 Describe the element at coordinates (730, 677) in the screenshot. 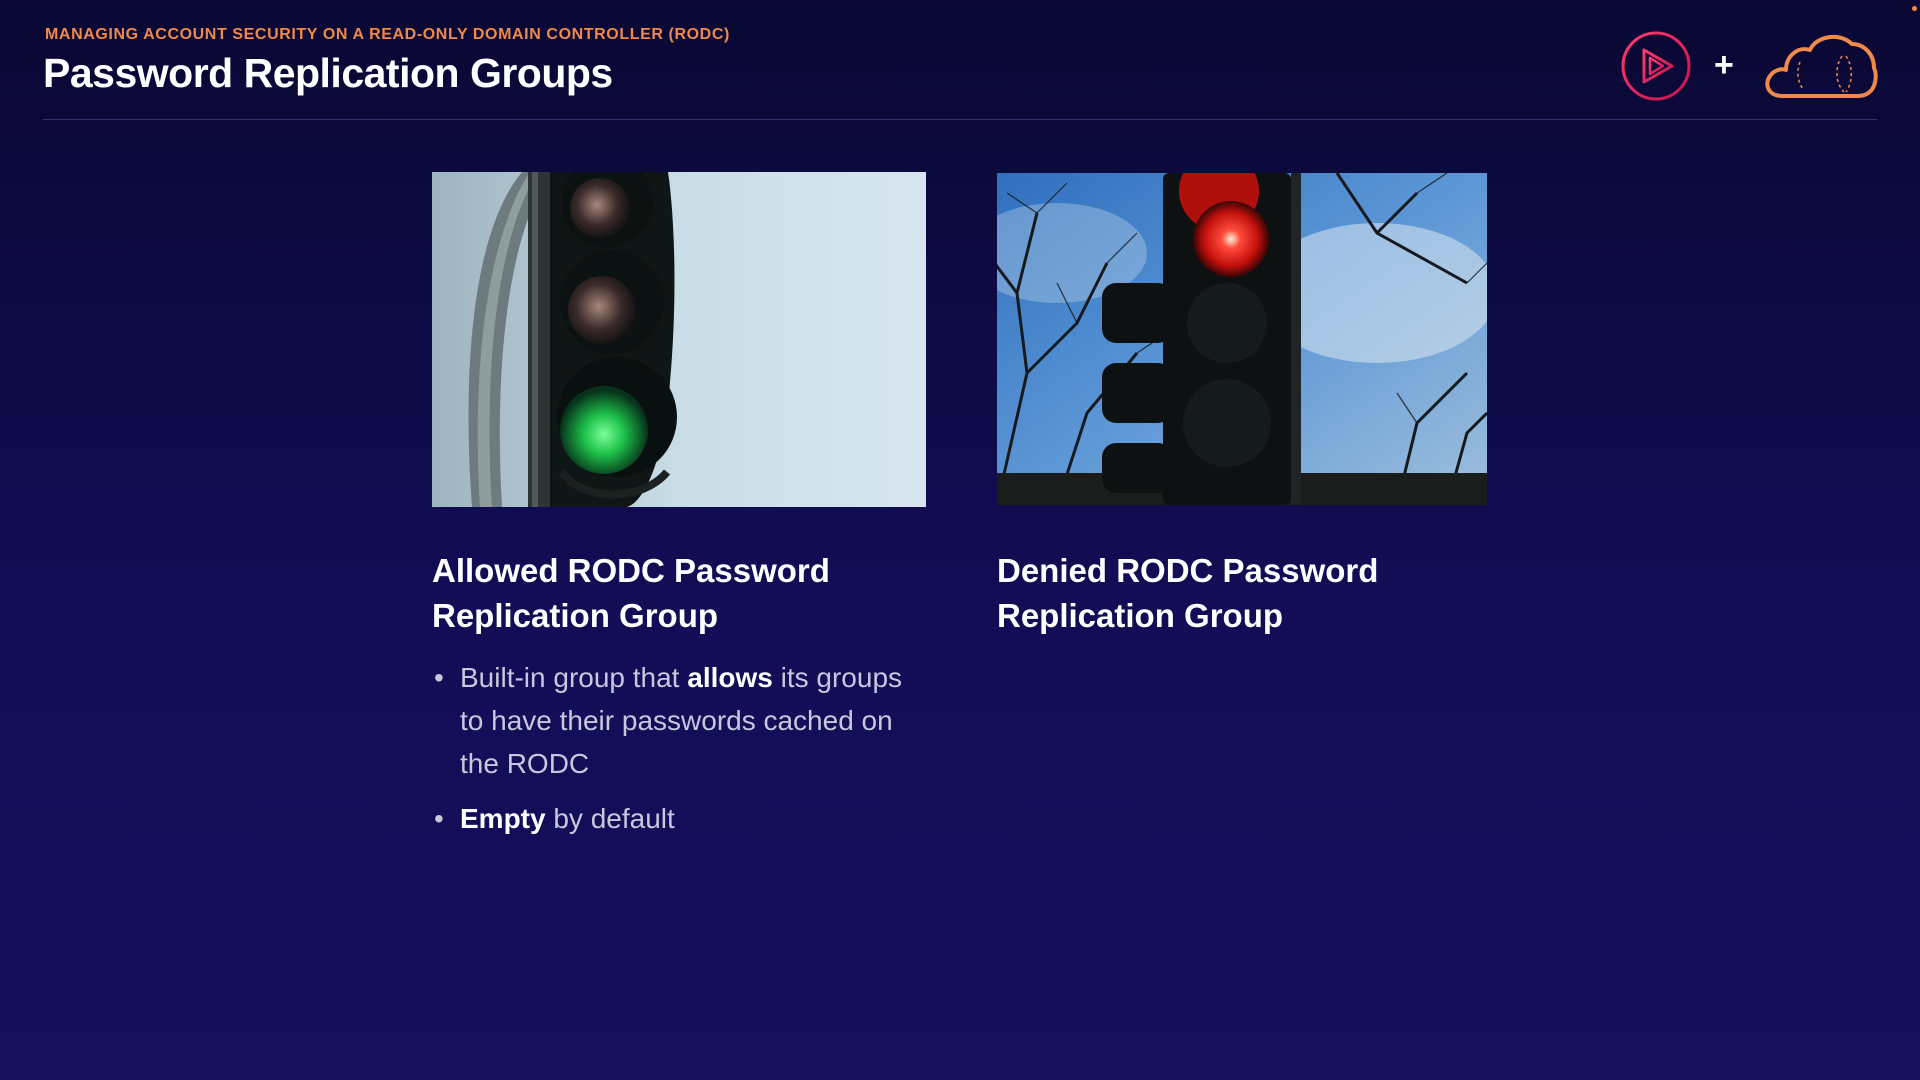

I see `bullet-text-bold: allows` at that location.